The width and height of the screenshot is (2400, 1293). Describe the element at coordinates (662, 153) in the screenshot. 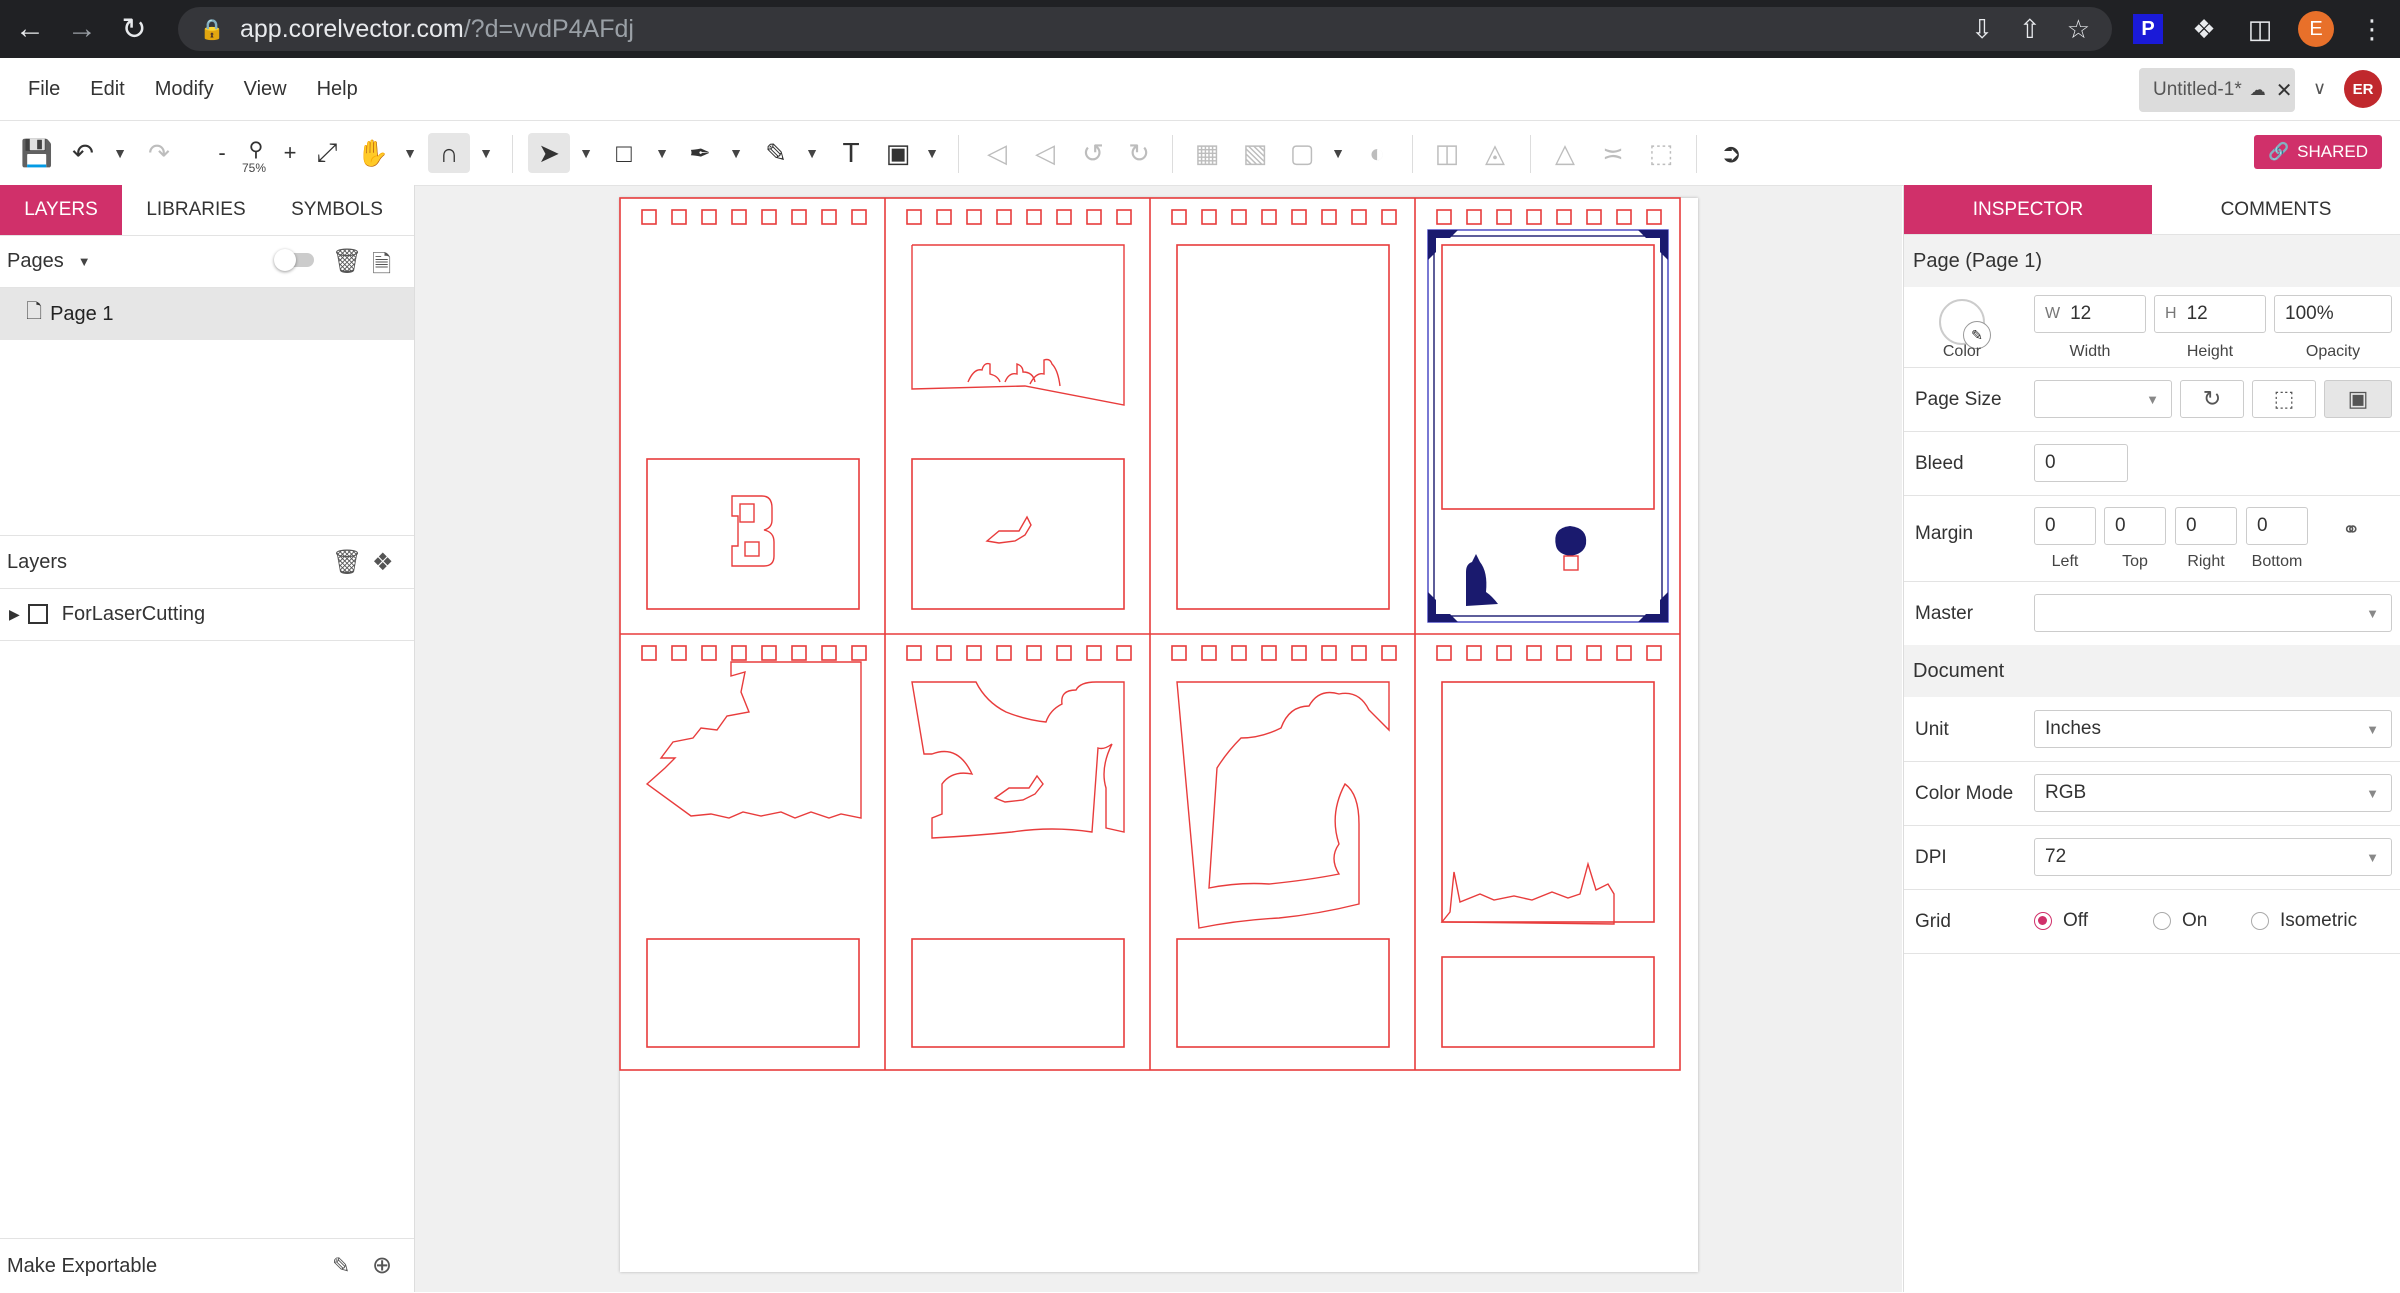

I see `shape-dropdown-icon: ▼` at that location.